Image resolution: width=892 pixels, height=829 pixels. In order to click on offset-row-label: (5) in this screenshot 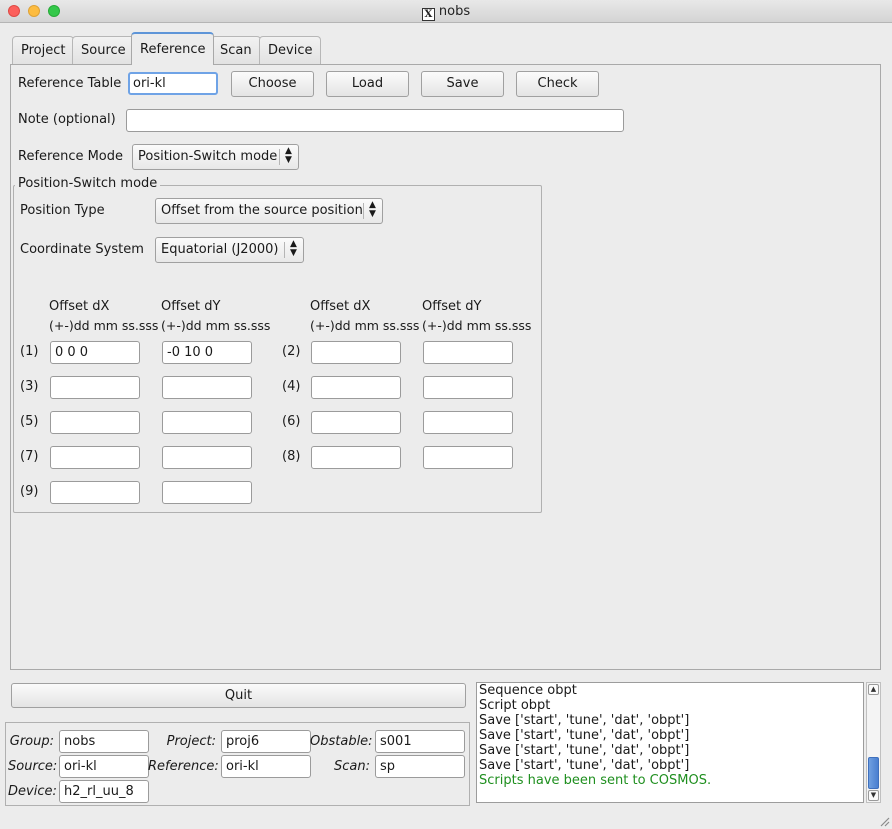, I will do `click(29, 421)`.